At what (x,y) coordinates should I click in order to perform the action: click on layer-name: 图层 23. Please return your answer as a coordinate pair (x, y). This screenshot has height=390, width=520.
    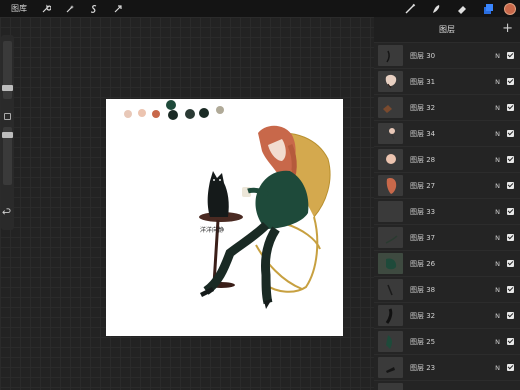
    Looking at the image, I should click on (423, 367).